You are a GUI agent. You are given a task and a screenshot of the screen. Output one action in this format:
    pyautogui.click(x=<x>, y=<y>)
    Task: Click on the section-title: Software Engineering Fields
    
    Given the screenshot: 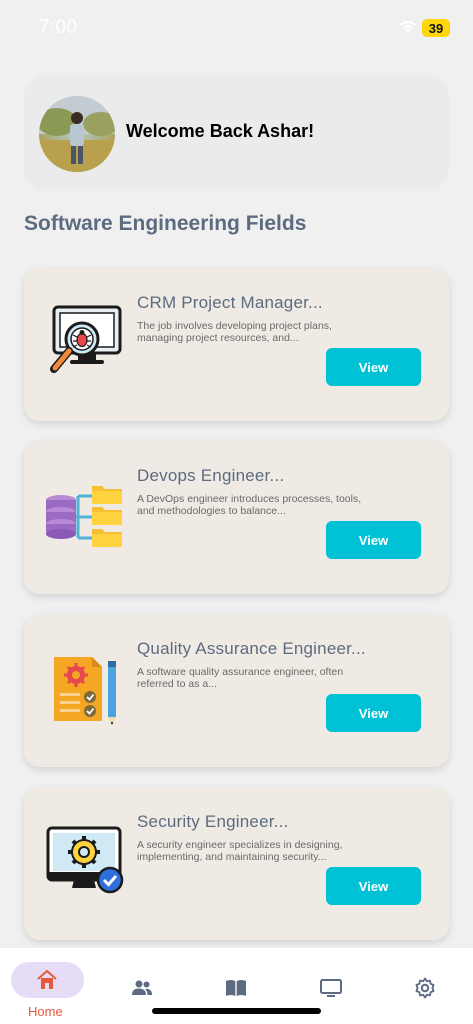 What is the action you would take?
    pyautogui.click(x=165, y=223)
    